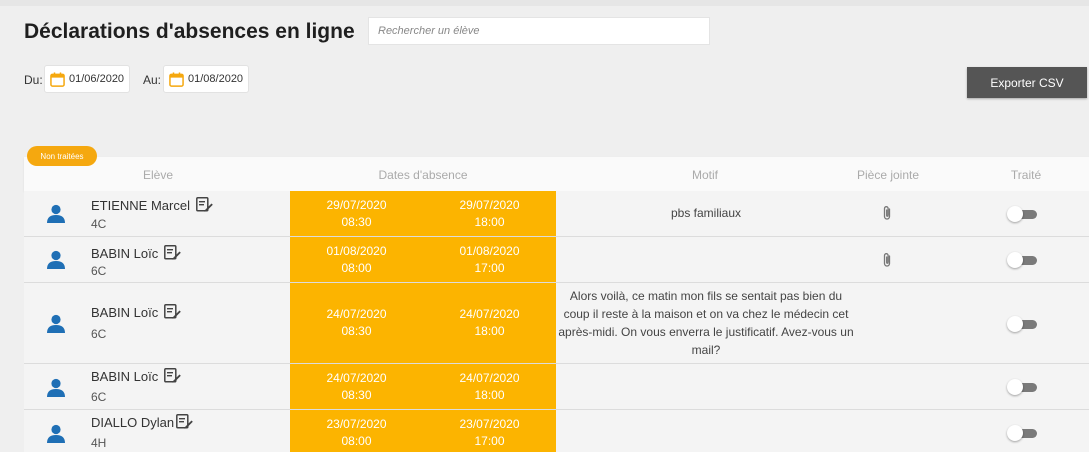 The image size is (1089, 452). I want to click on start-date: 01/08/2020, so click(356, 251).